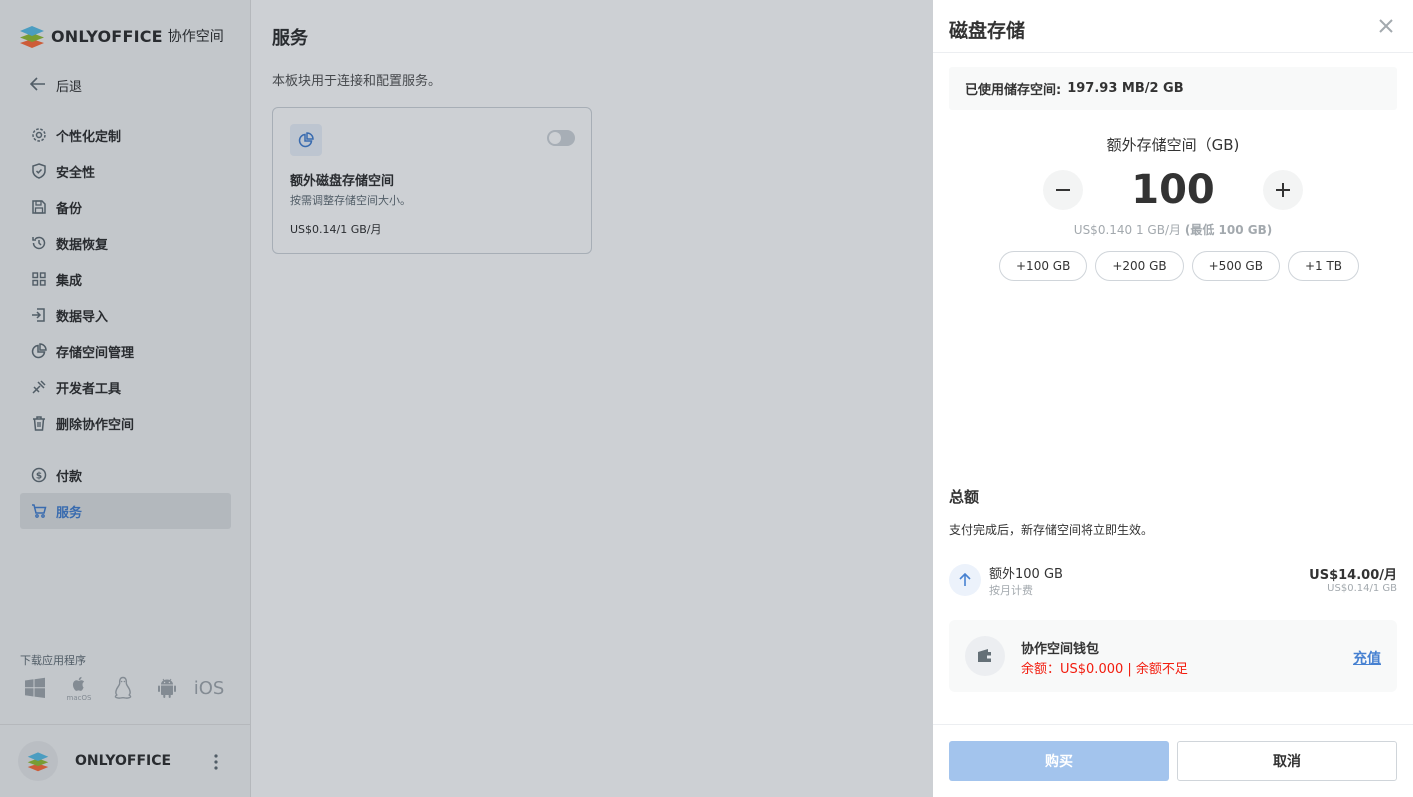 Image resolution: width=1413 pixels, height=797 pixels. Describe the element at coordinates (1323, 266) in the screenshot. I see `preset-1tb-button: +1 TB` at that location.